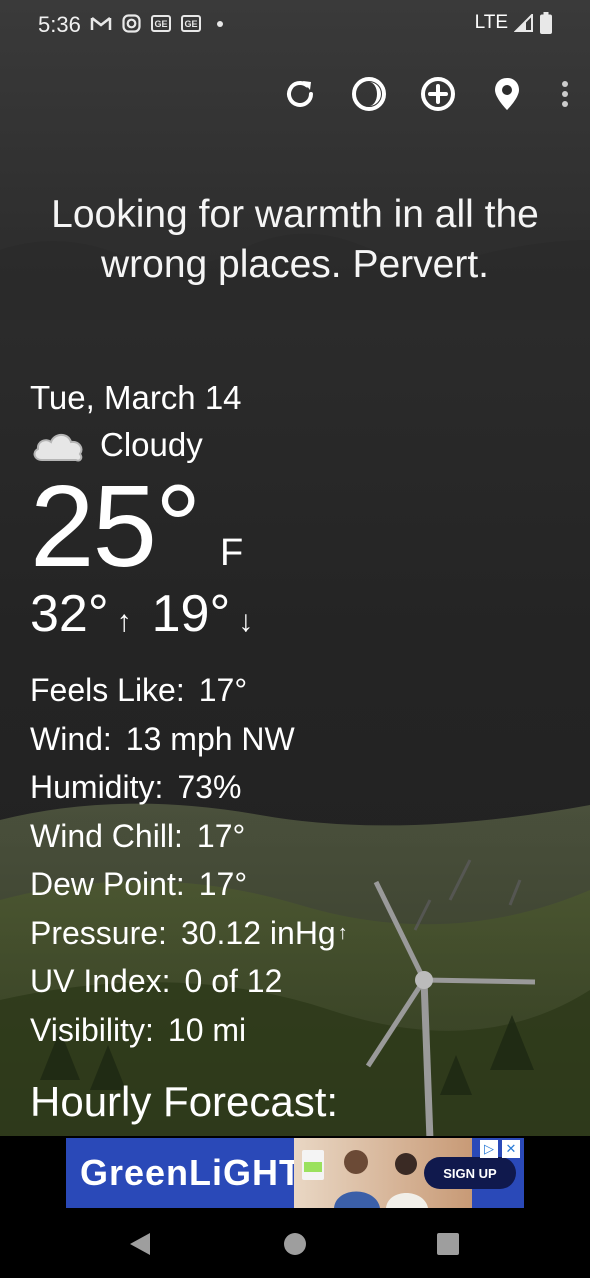 This screenshot has height=1278, width=590. What do you see at coordinates (69, 614) in the screenshot?
I see `high-temp: 32°` at bounding box center [69, 614].